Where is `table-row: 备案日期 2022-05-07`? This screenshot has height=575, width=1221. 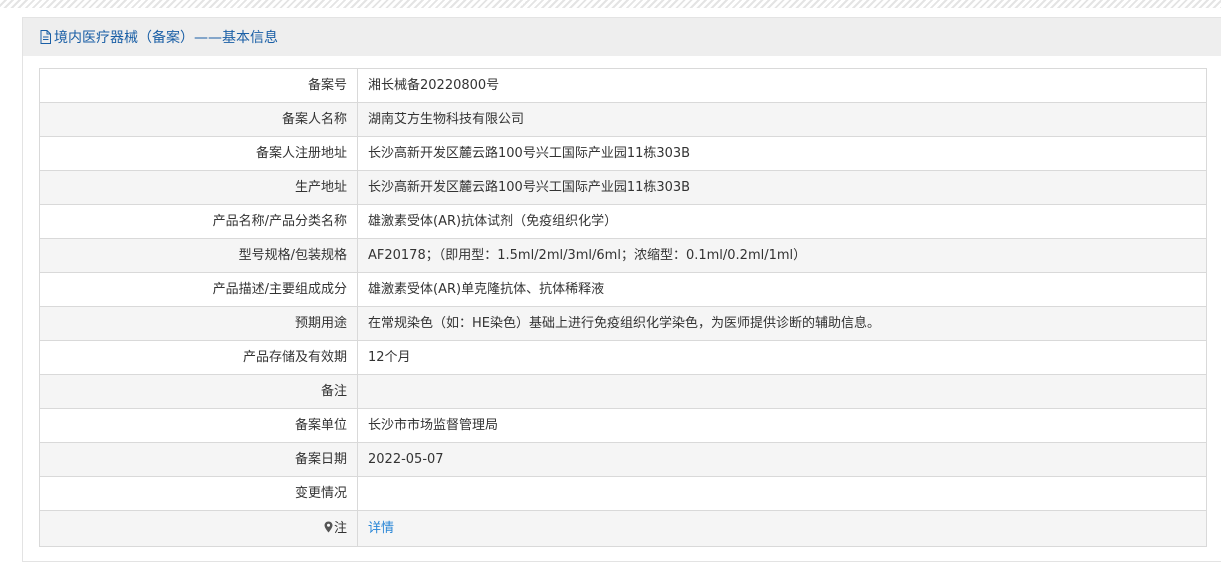
table-row: 备案日期 2022-05-07 is located at coordinates (623, 459).